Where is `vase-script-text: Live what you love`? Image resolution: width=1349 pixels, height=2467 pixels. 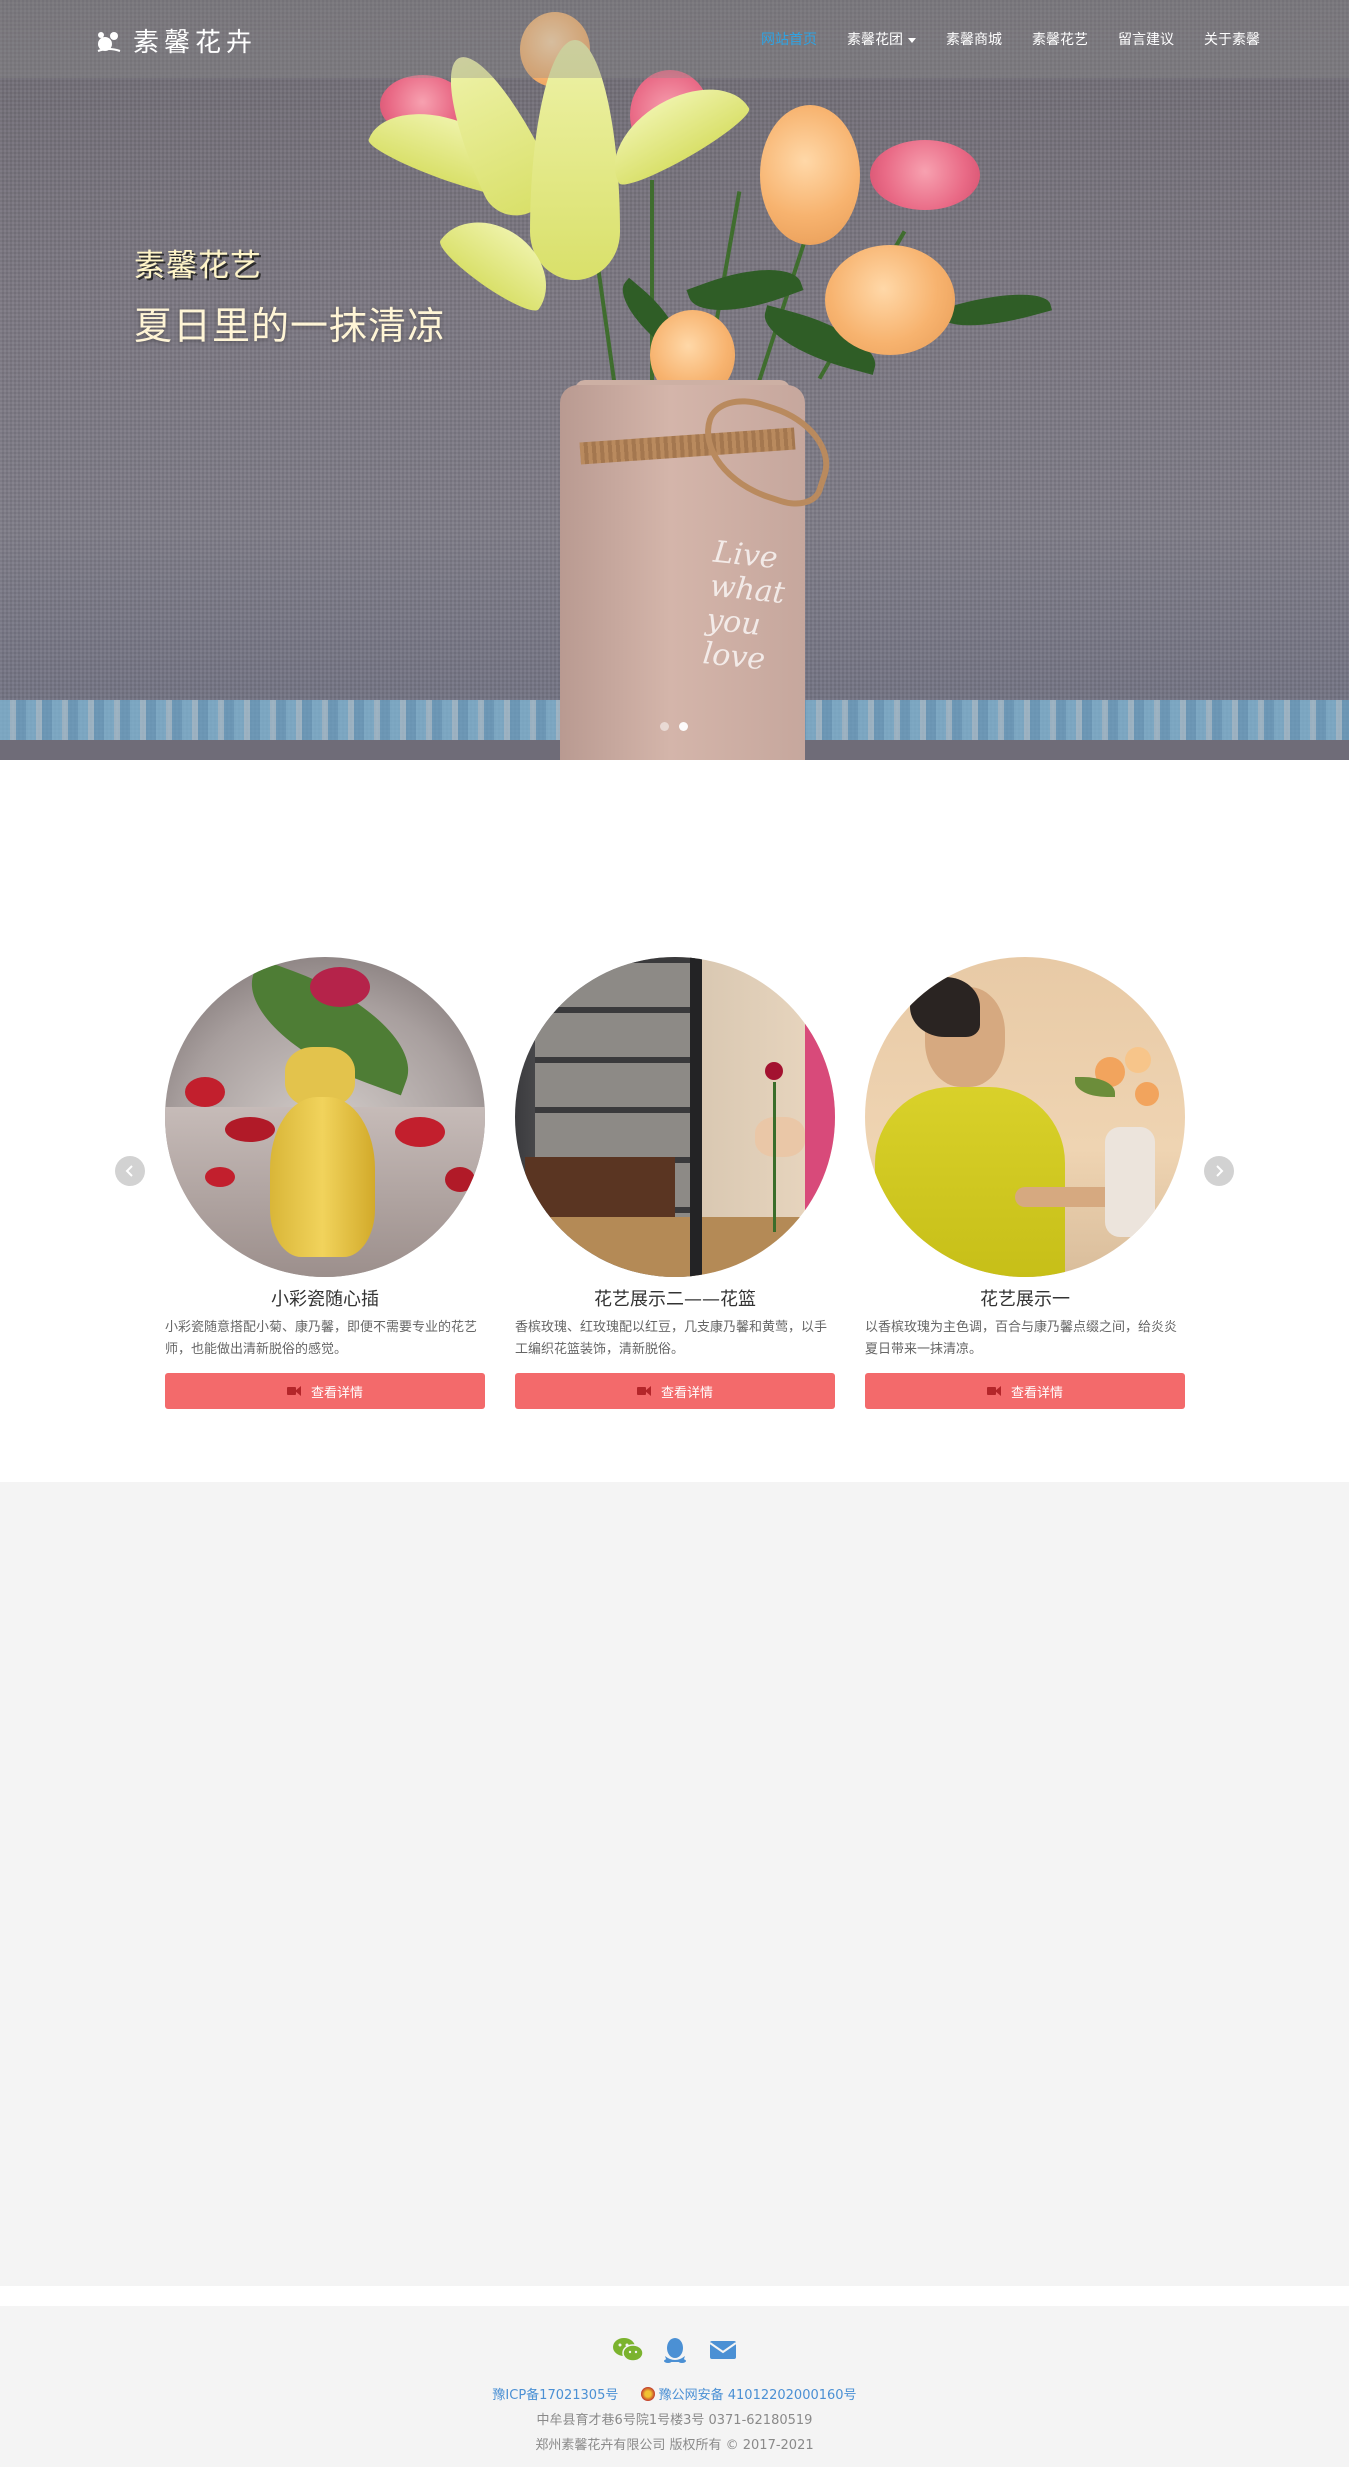
vase-script-text: Live what you love is located at coordinates (744, 606).